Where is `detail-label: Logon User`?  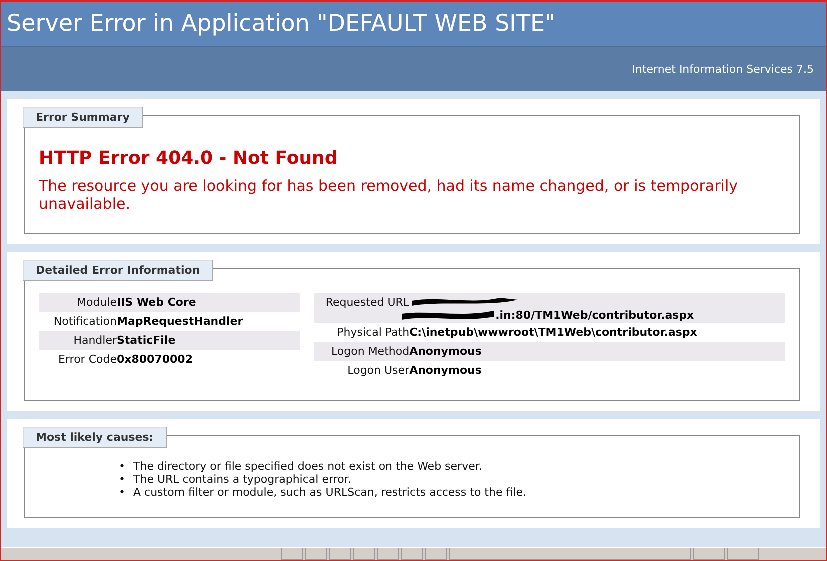 detail-label: Logon User is located at coordinates (378, 370).